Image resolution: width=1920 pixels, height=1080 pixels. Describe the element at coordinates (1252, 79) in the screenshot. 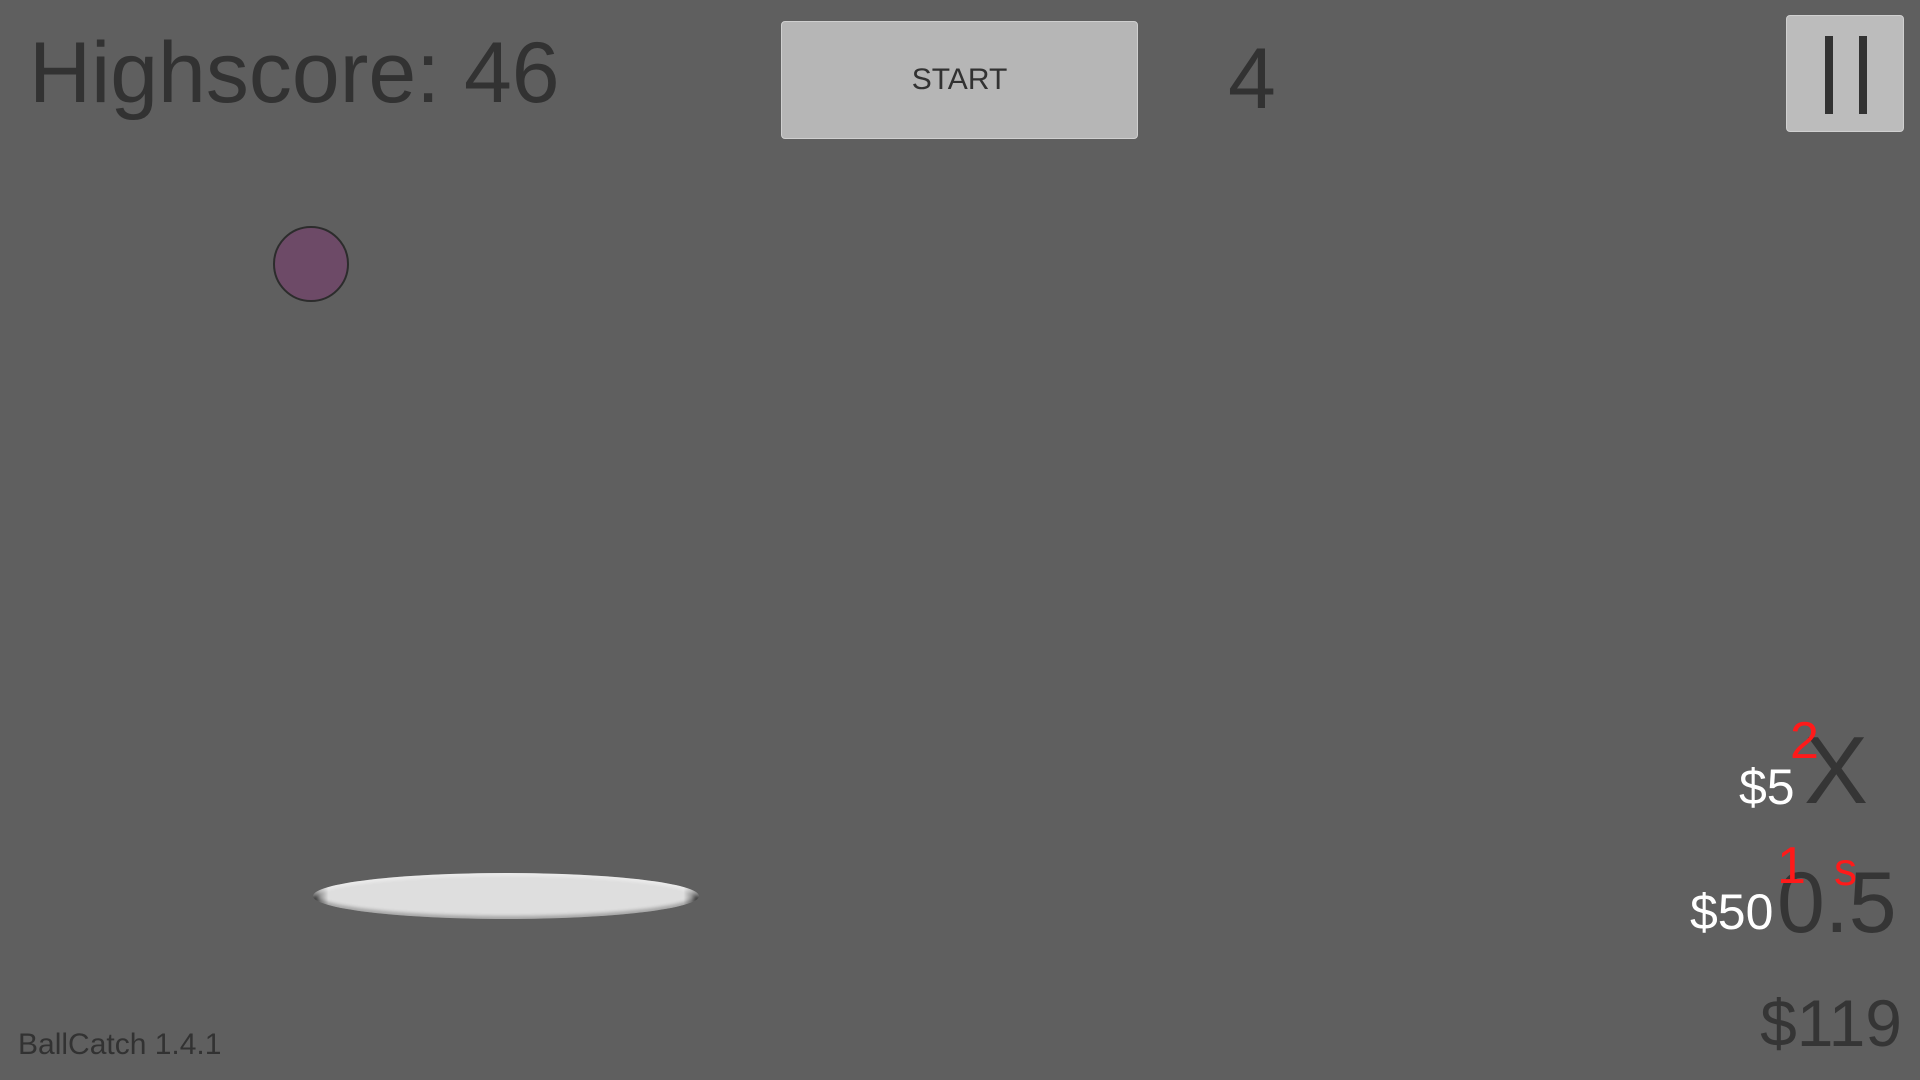

I see `current-score: 4` at that location.